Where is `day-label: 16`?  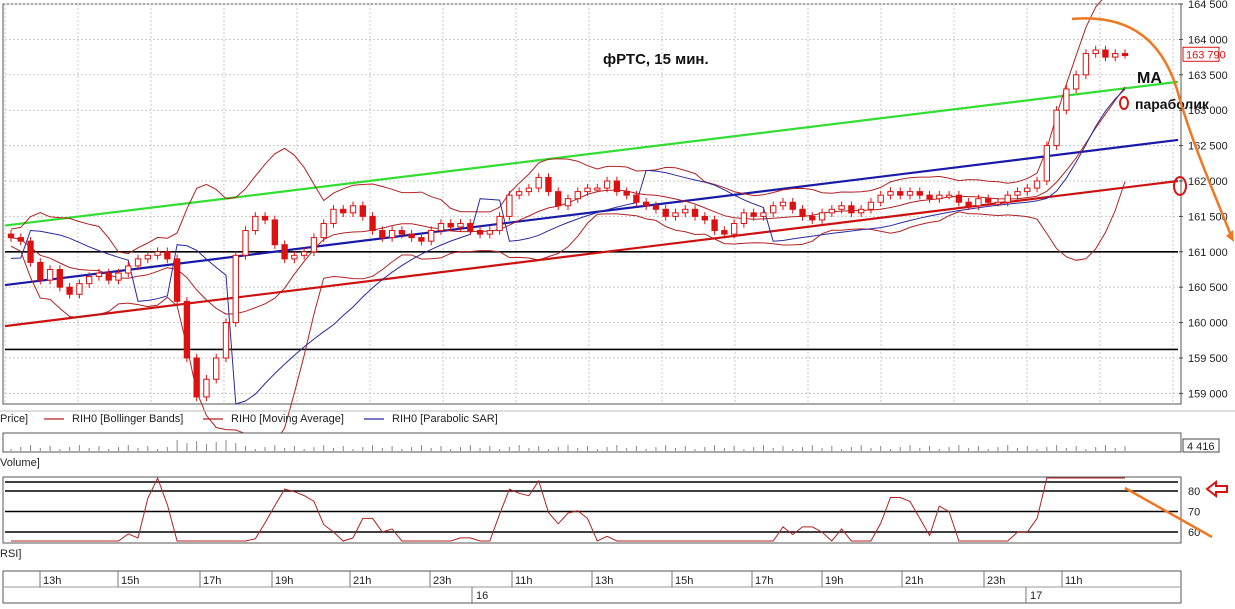
day-label: 16 is located at coordinates (482, 596).